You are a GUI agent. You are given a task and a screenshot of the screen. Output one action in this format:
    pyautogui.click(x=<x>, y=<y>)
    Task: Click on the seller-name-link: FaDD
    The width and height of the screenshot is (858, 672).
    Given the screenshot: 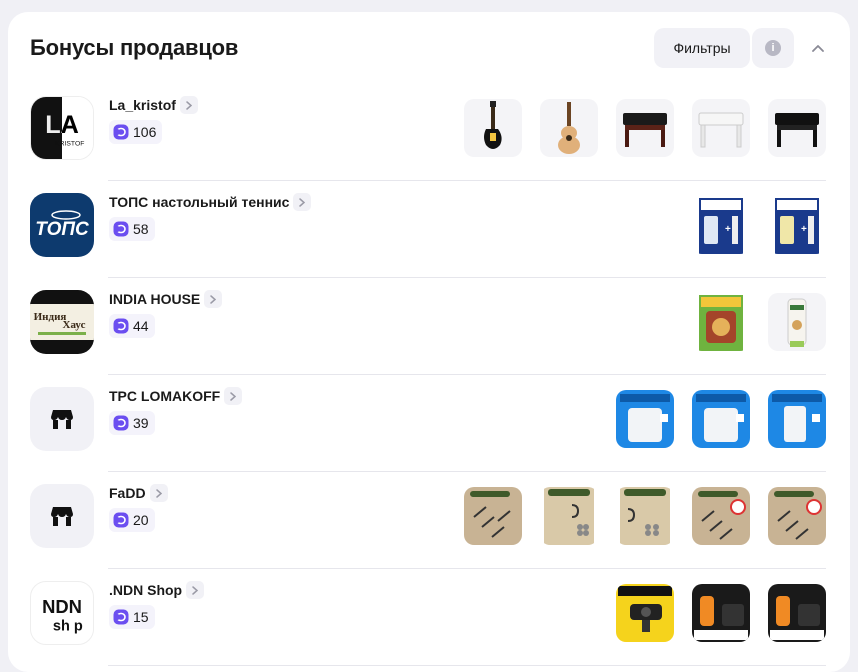 What is the action you would take?
    pyautogui.click(x=138, y=493)
    